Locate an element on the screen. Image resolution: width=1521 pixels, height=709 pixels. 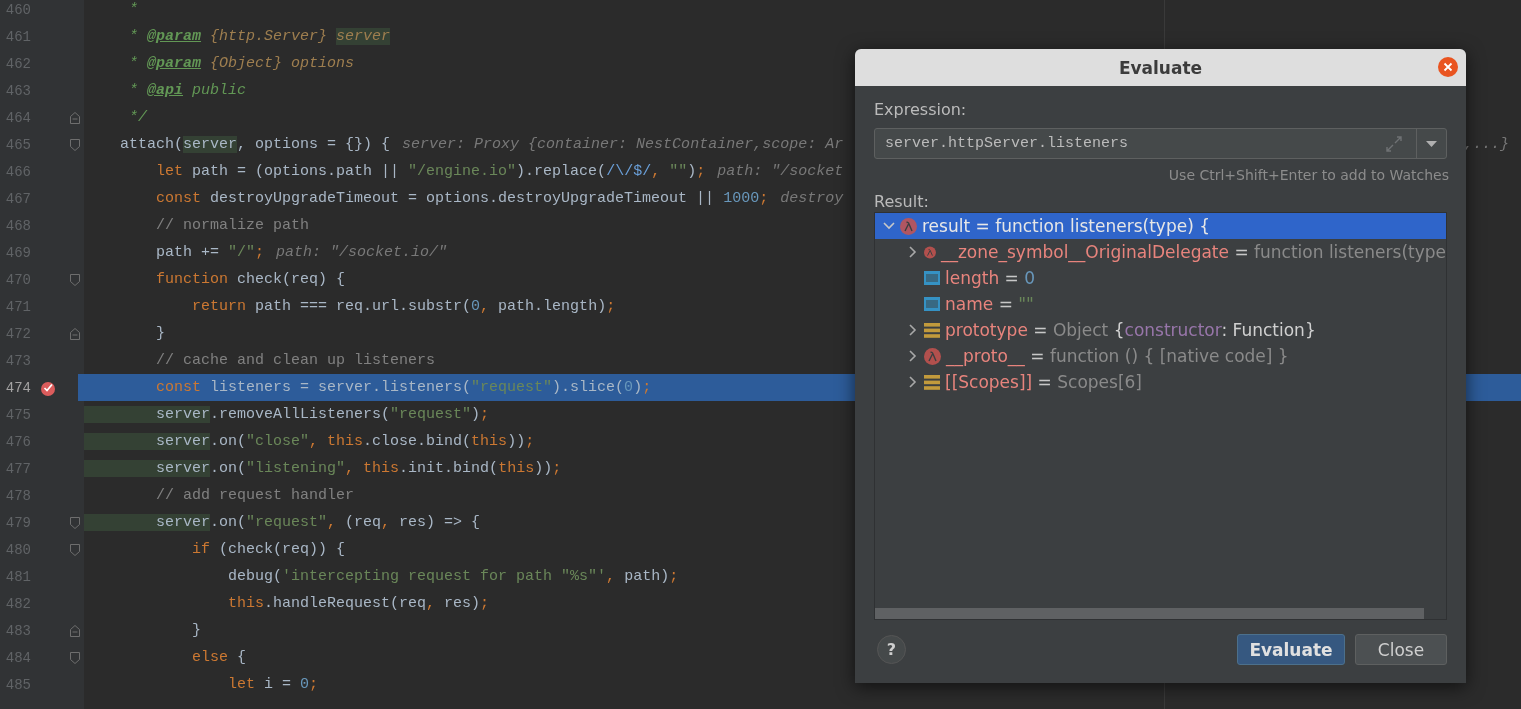
result-label: Result: is located at coordinates (901, 201).